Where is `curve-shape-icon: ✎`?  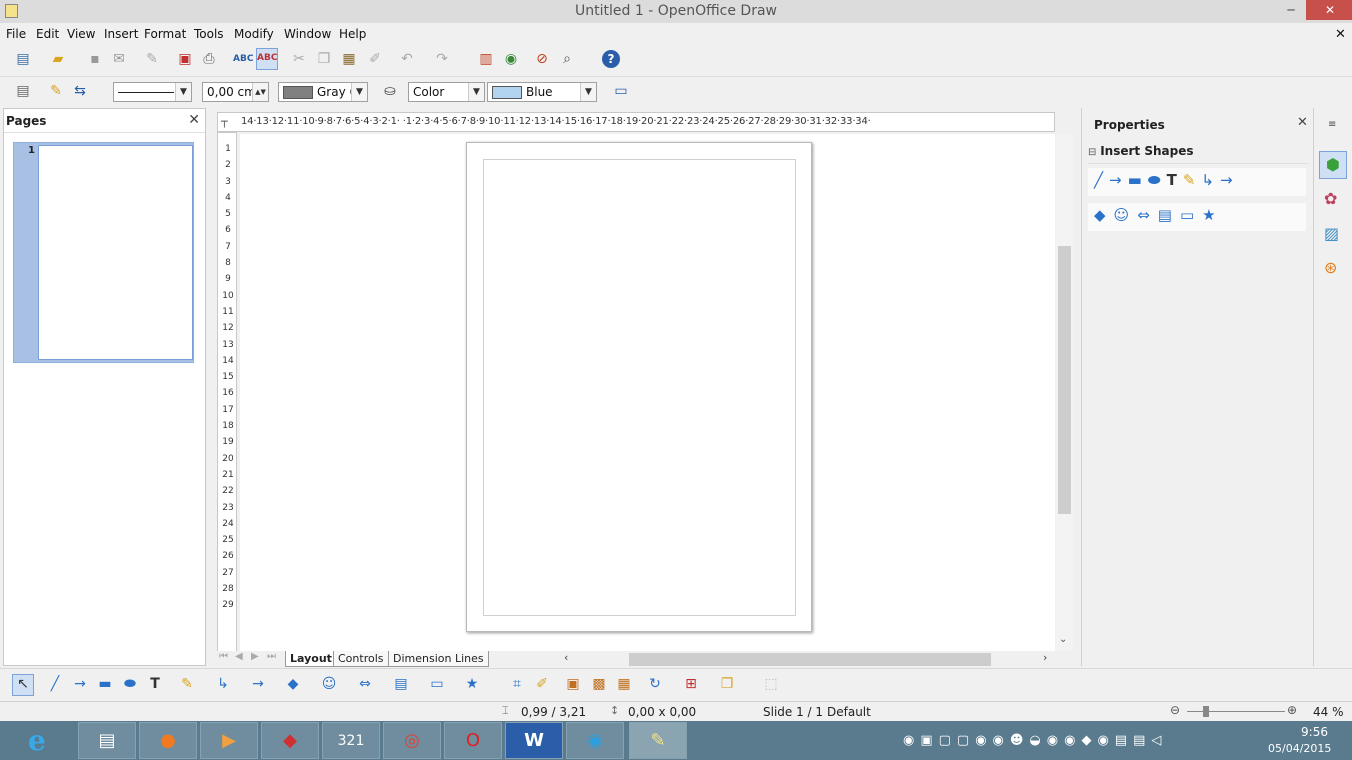 curve-shape-icon: ✎ is located at coordinates (1192, 180).